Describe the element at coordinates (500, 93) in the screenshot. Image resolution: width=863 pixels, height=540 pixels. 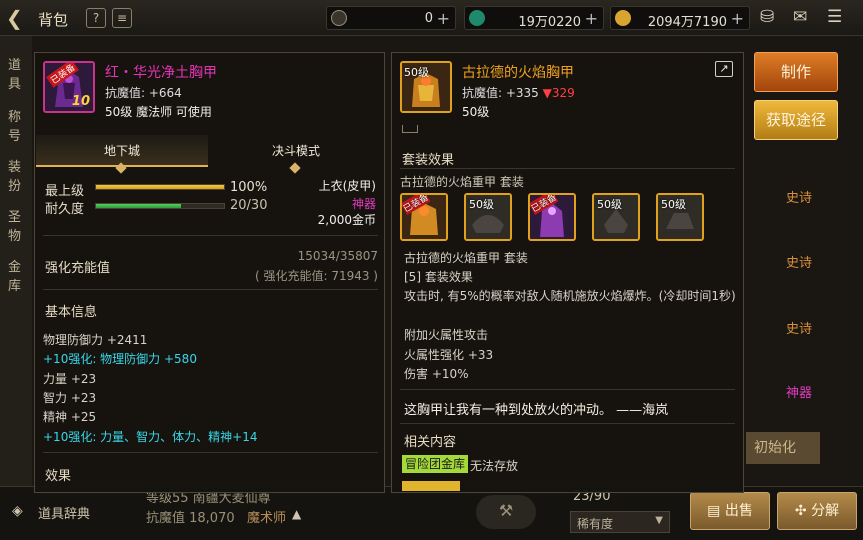
I see `resist-value: 抗魔值: +335` at that location.